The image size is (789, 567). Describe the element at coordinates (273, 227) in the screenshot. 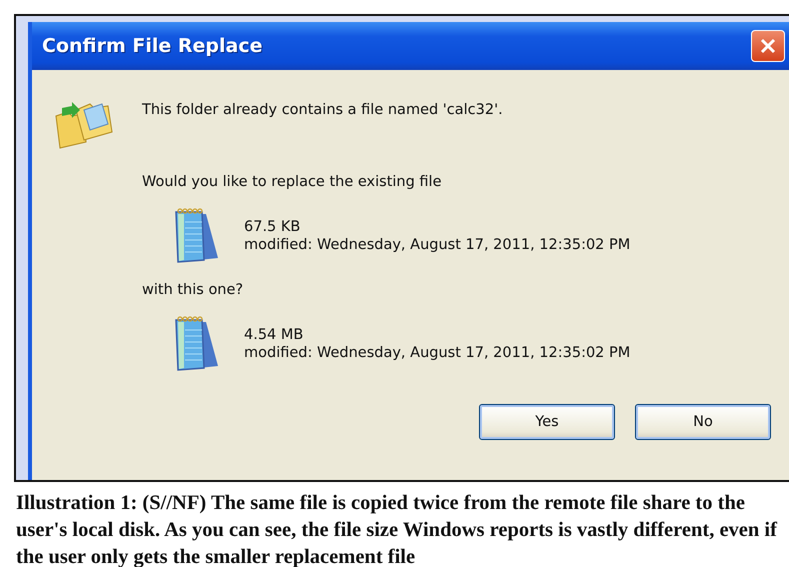

I see `file-size: 67.5 KB` at that location.